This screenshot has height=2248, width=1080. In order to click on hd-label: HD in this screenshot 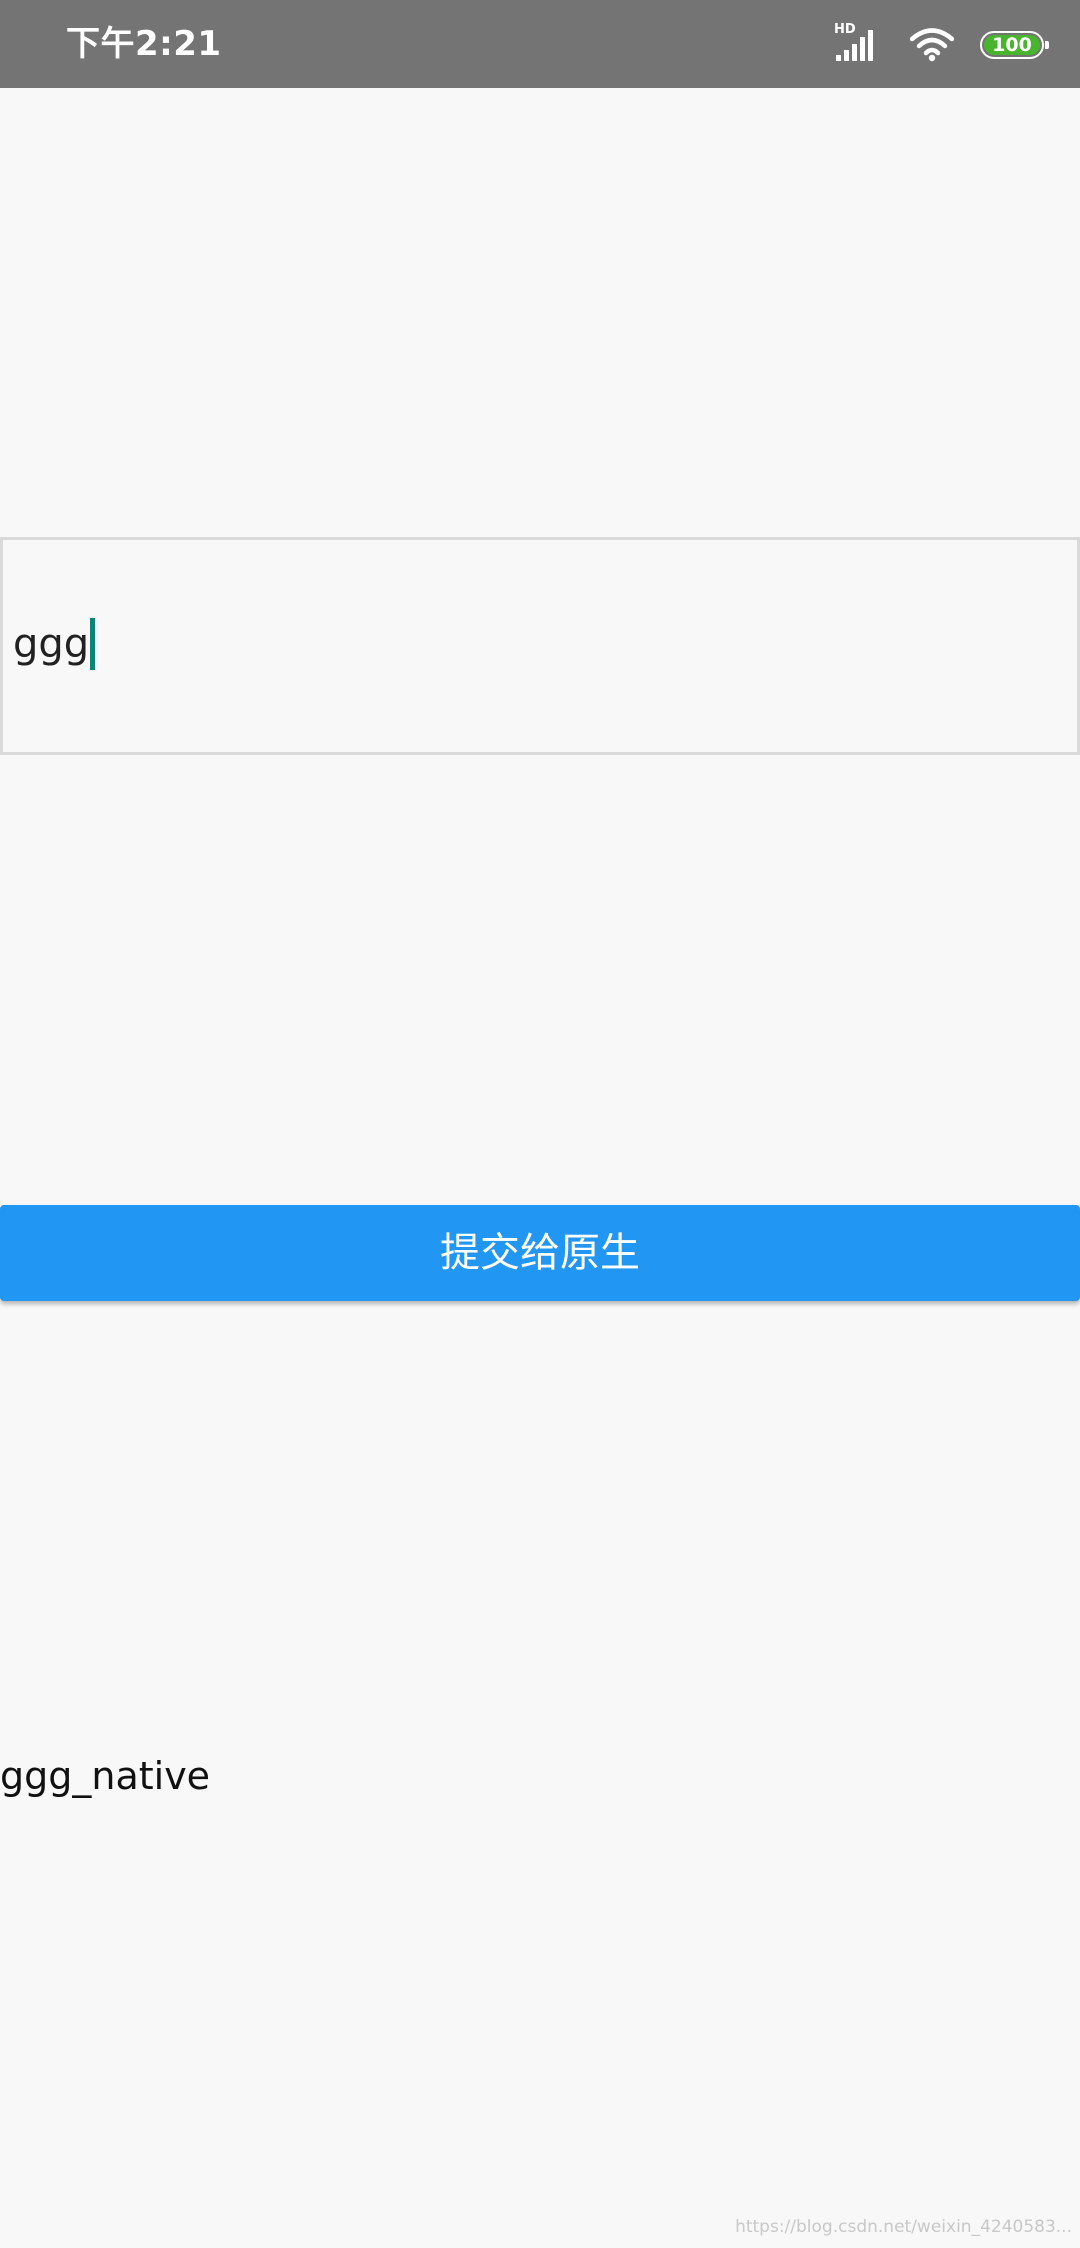, I will do `click(845, 29)`.